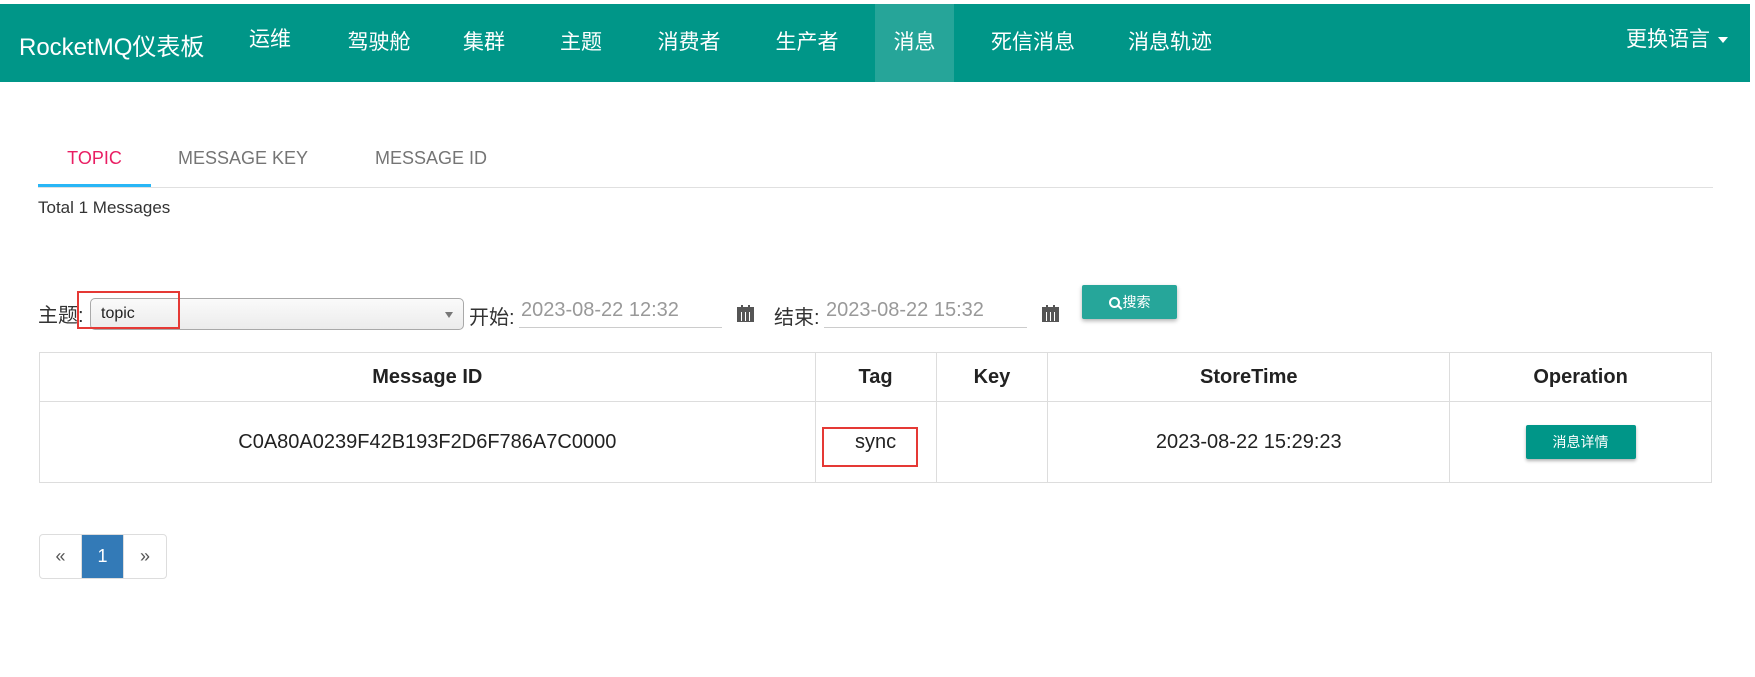 The width and height of the screenshot is (1755, 677). I want to click on nav-item-topic: 主题, so click(581, 43).